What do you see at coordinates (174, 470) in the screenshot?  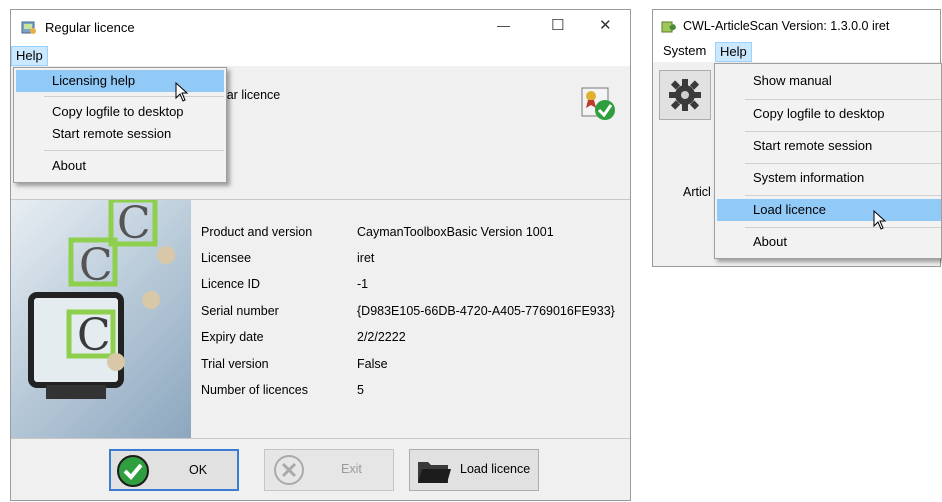 I see `ok-button: OK` at bounding box center [174, 470].